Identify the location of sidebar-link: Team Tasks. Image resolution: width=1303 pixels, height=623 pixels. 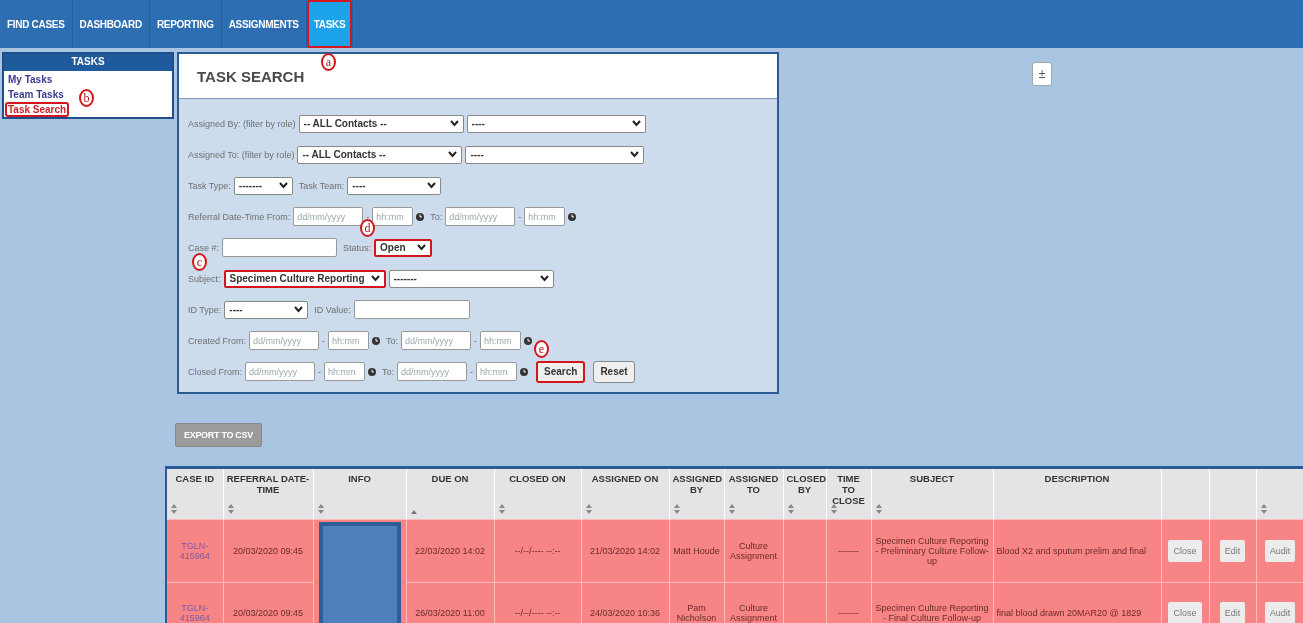
(36, 94).